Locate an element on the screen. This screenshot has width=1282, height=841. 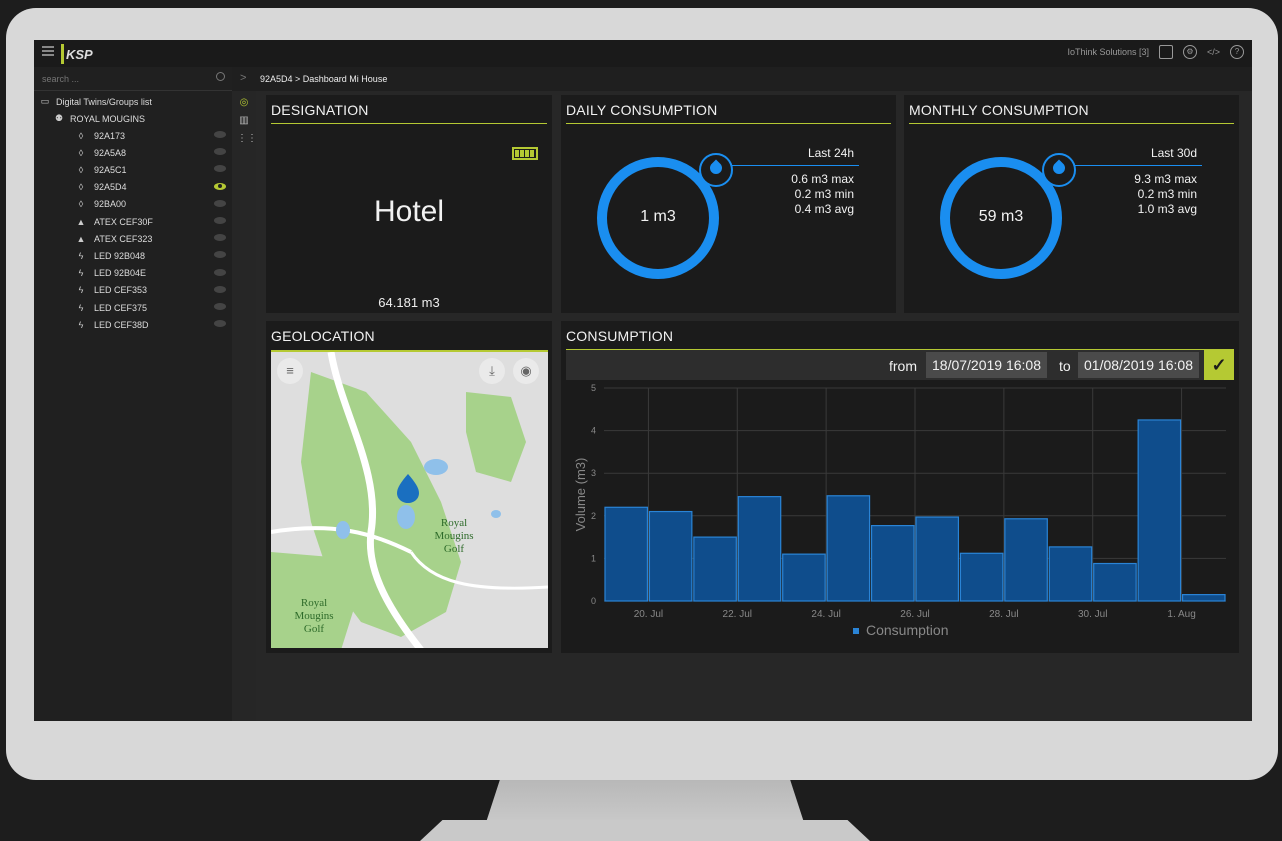
apply-date-button: ✓ is located at coordinates (1219, 365).